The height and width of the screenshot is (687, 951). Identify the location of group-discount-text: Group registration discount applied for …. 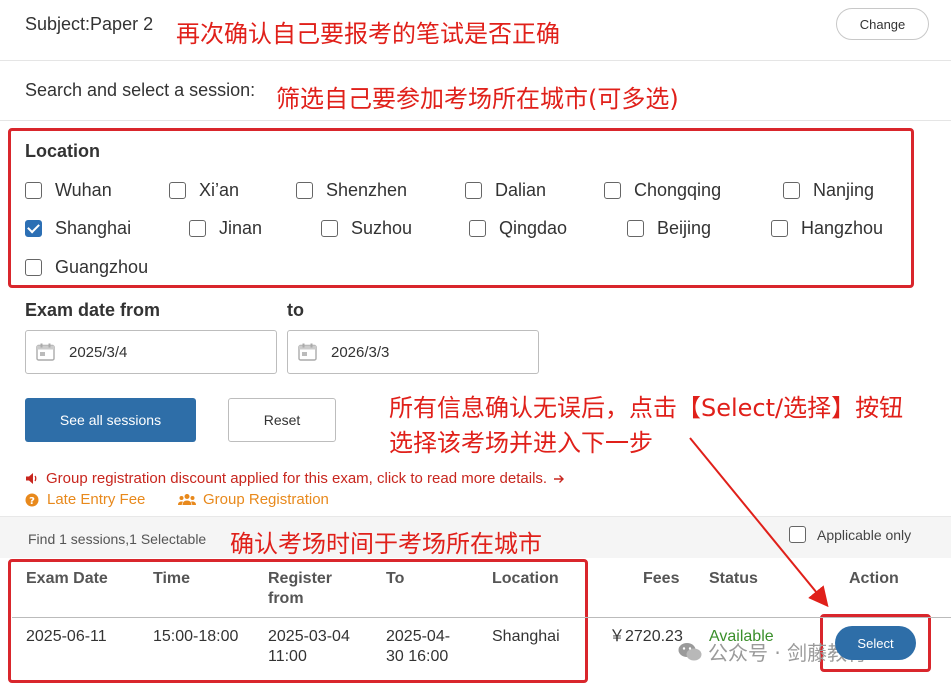
(297, 478).